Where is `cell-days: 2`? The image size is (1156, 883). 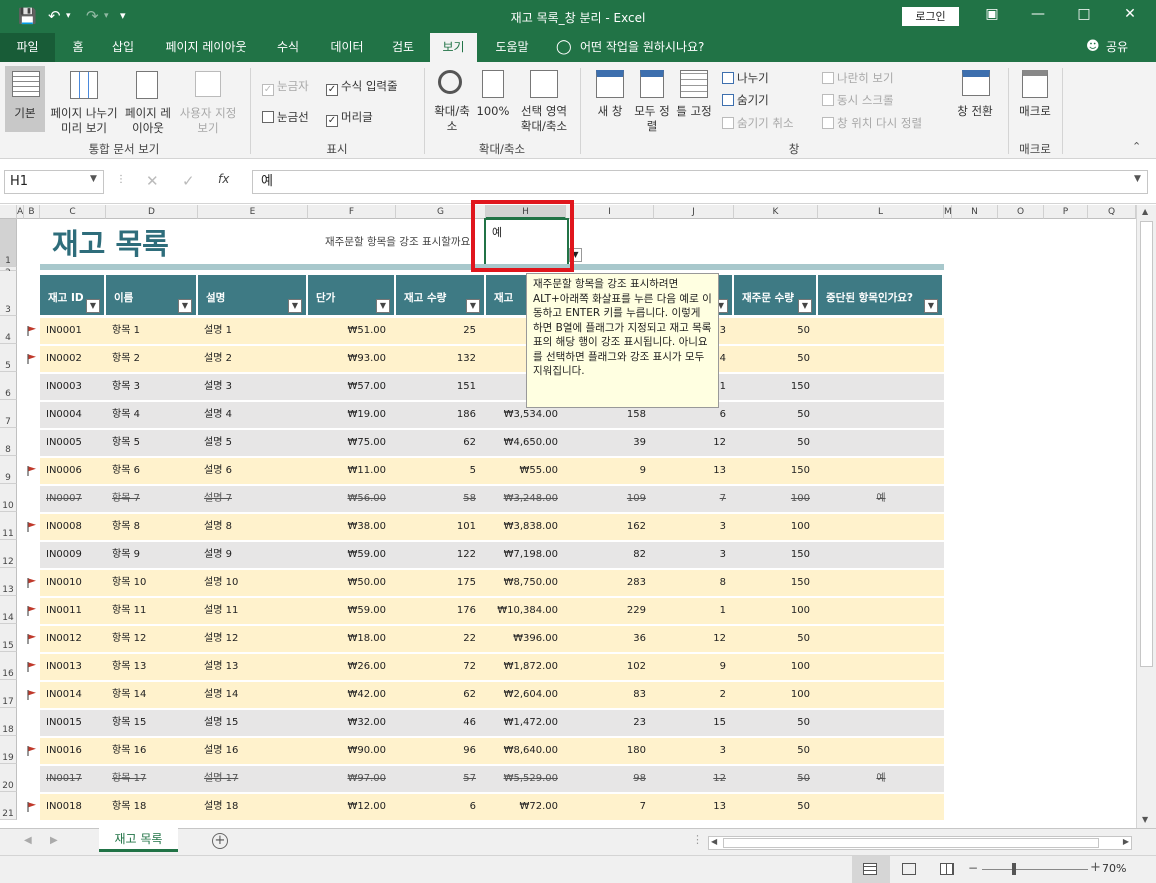
cell-days: 2 is located at coordinates (690, 695).